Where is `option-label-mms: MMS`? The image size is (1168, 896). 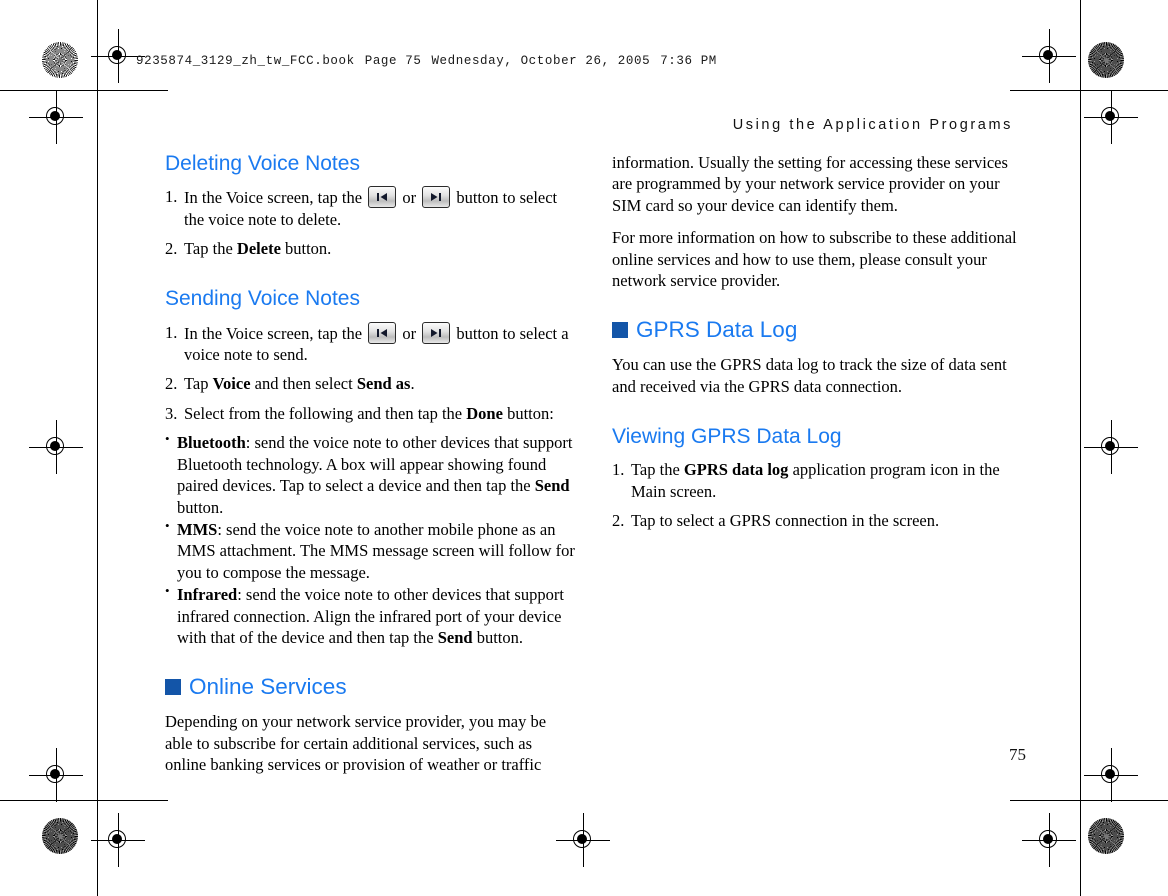 option-label-mms: MMS is located at coordinates (197, 529).